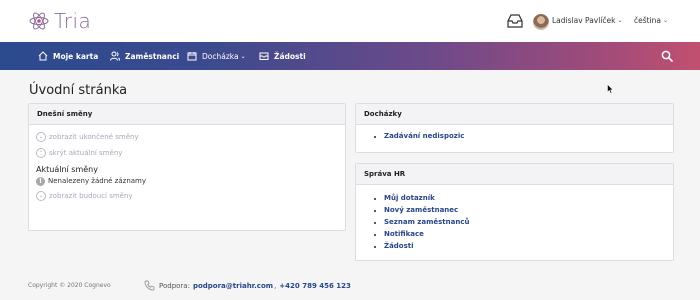  I want to click on nav-item-zamestnanci: Zaměstnanci, so click(144, 56).